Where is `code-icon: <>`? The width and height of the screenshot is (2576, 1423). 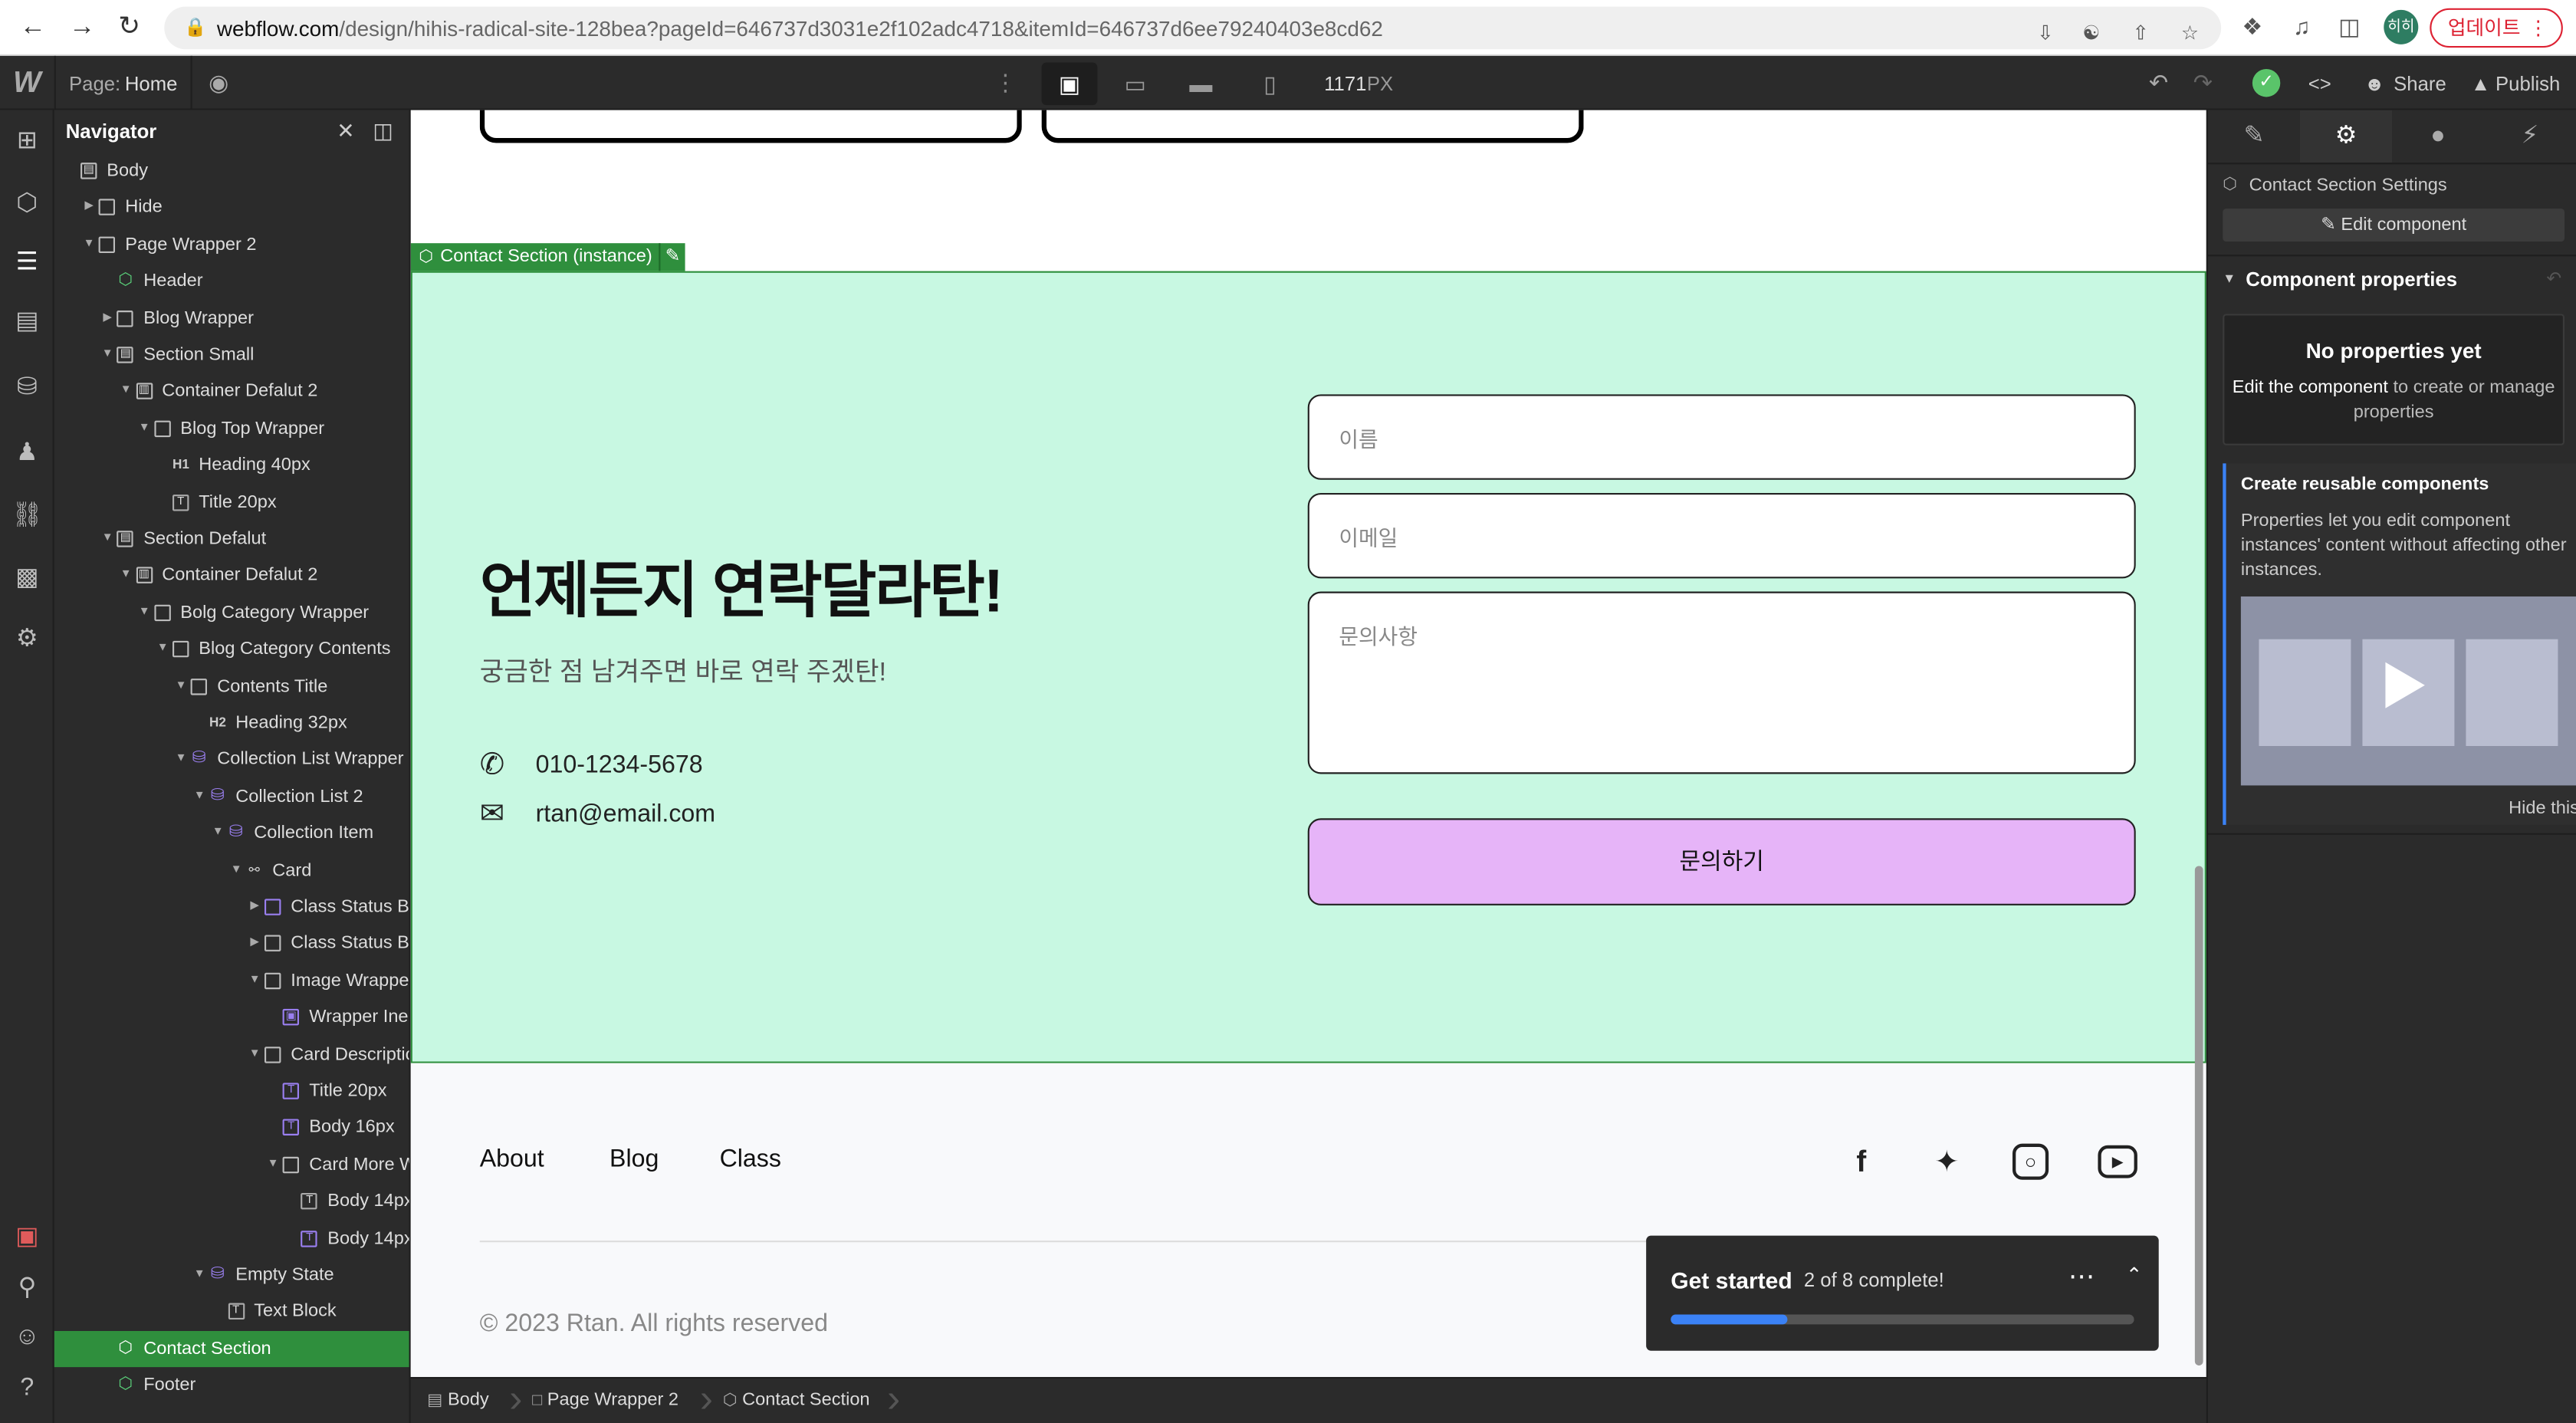
code-icon: <> is located at coordinates (2319, 83).